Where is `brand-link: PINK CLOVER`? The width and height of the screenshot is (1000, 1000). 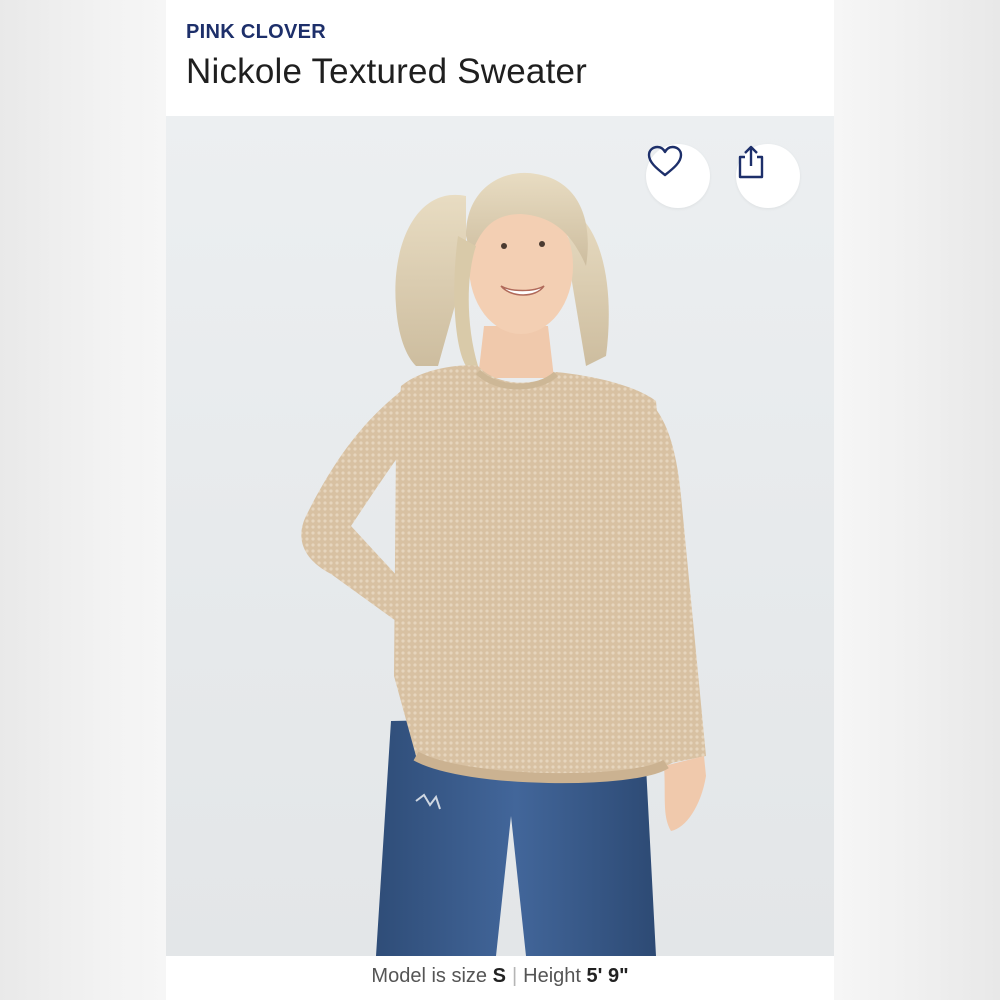 brand-link: PINK CLOVER is located at coordinates (256, 32).